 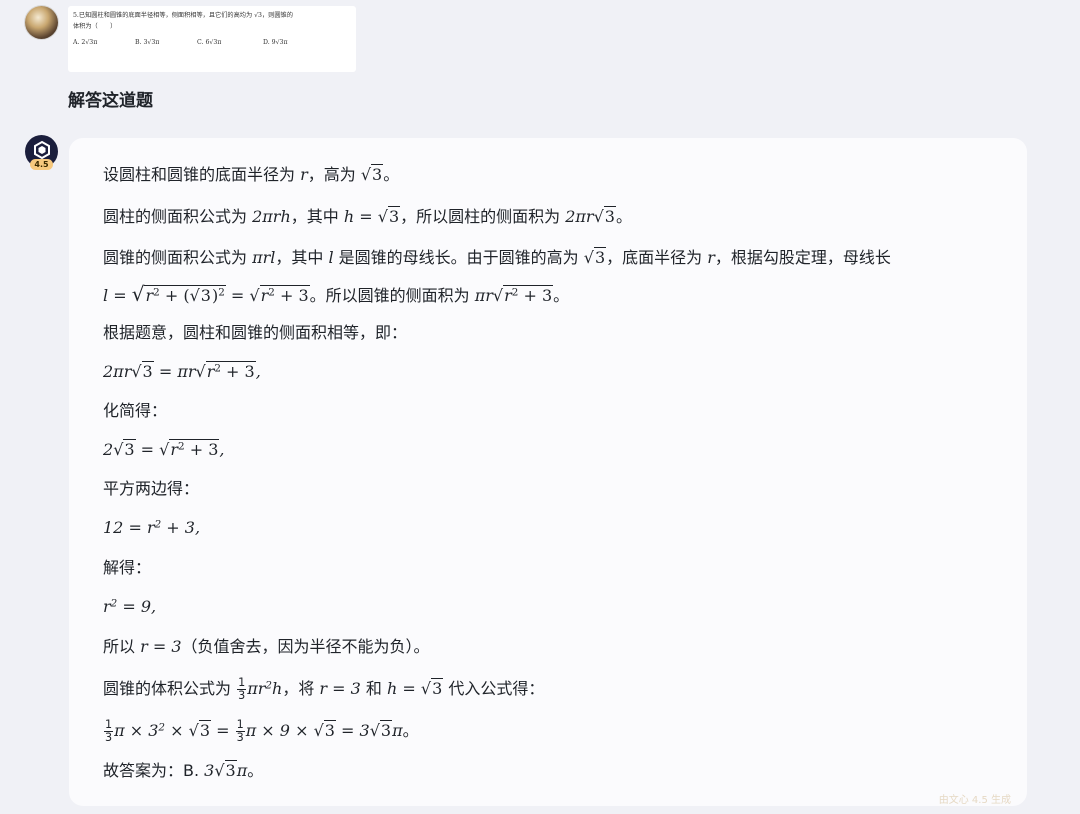 I want to click on answer-line: 2πr√3 = πr√r2 + 3,, so click(x=182, y=371).